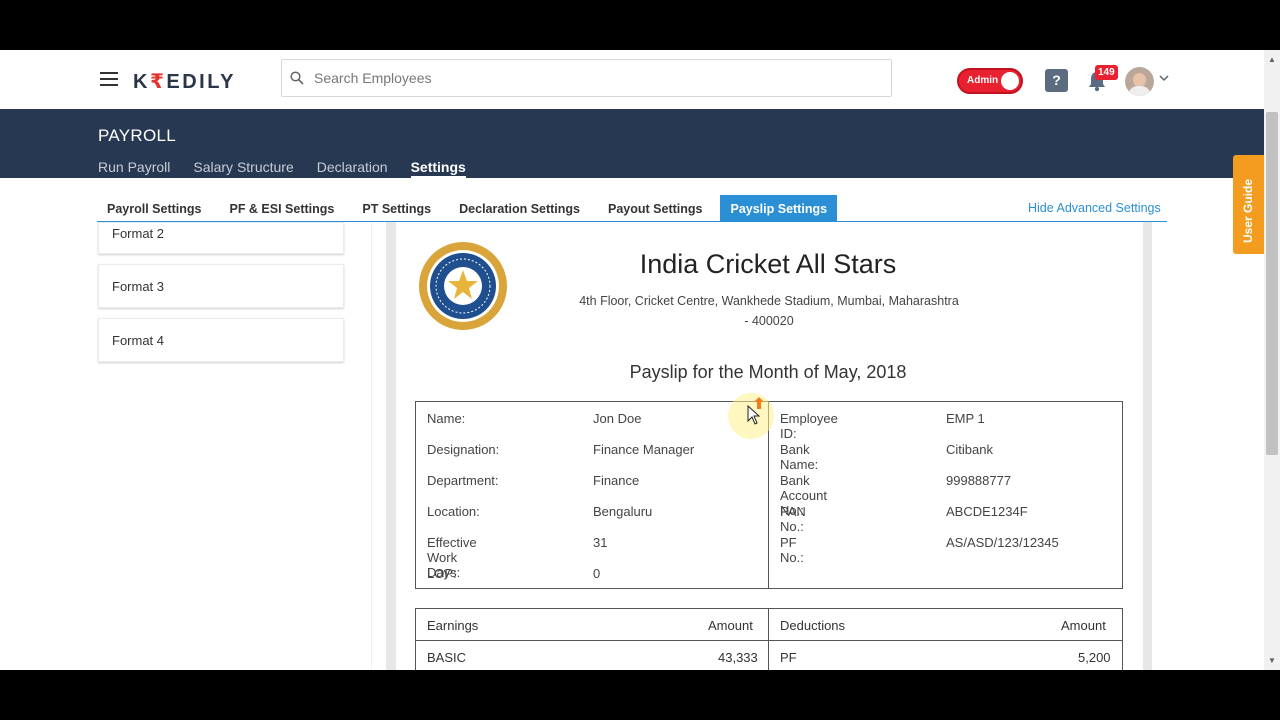 The height and width of the screenshot is (720, 1280). I want to click on info-value: 999888777, so click(979, 480).